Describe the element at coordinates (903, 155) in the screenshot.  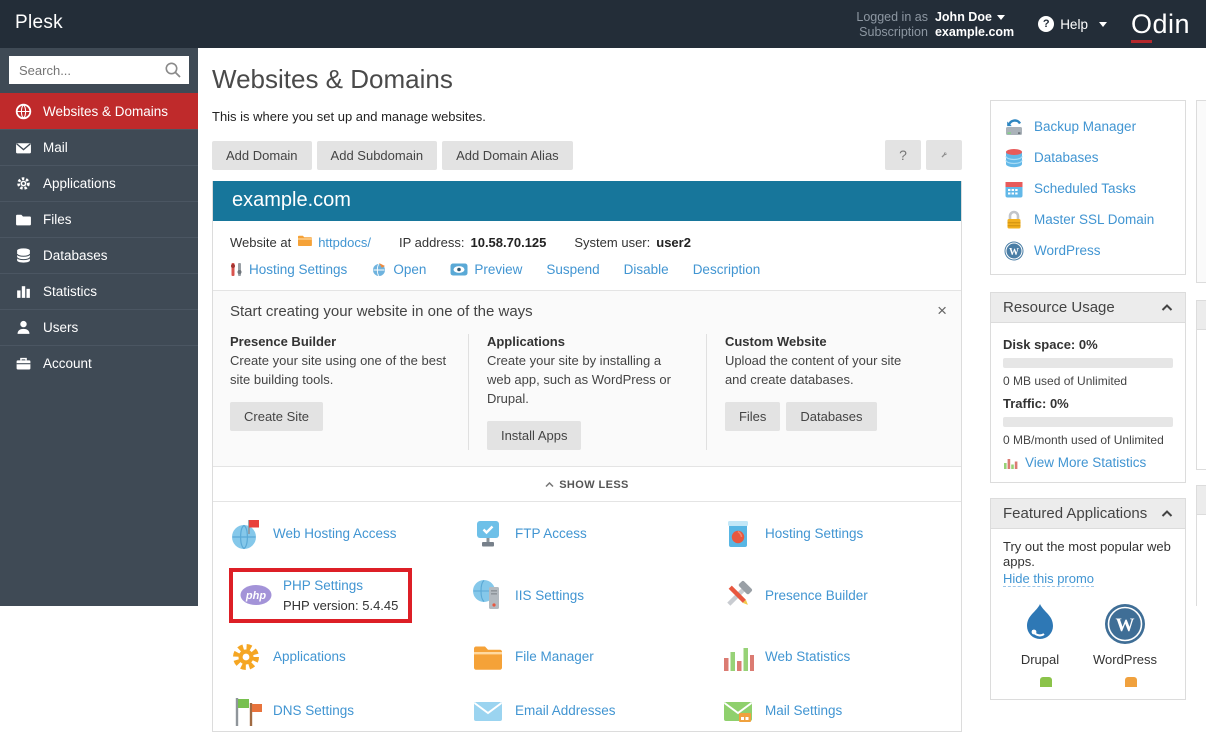
I see `help-button: ?` at that location.